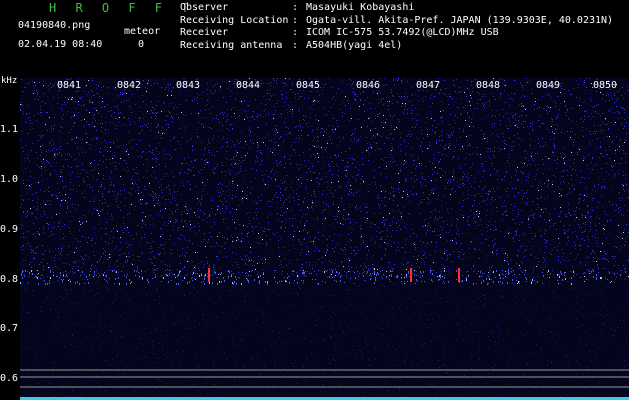 Image resolution: width=629 pixels, height=400 pixels. Describe the element at coordinates (605, 85) in the screenshot. I see `time-tick-label: 0850` at that location.